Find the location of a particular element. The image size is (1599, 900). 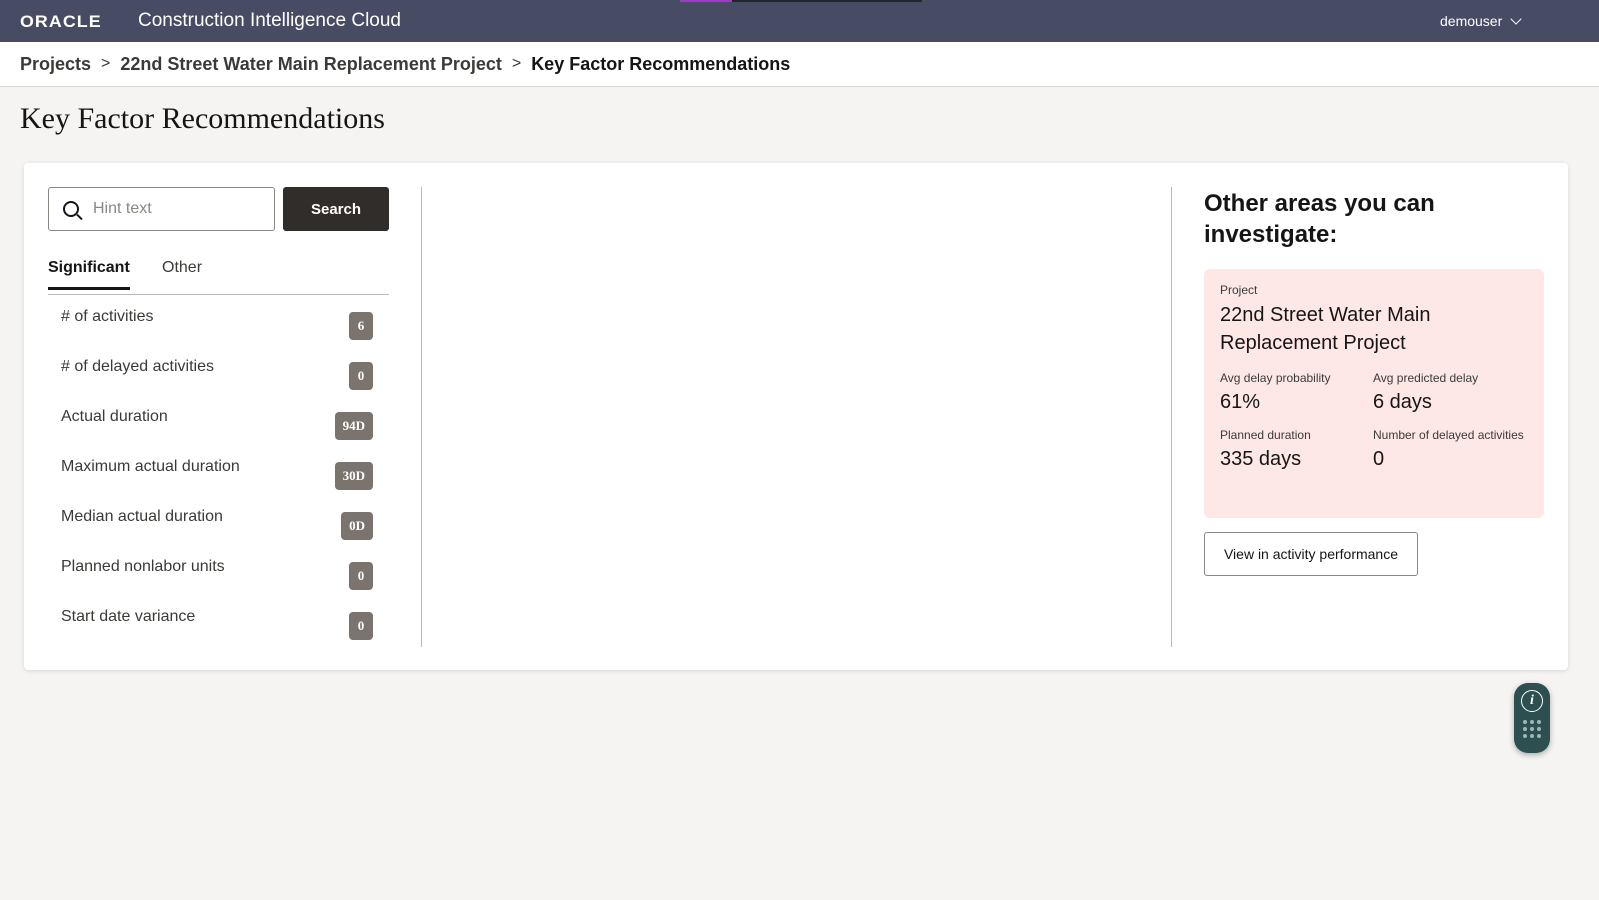

tab-other: Other is located at coordinates (182, 273).